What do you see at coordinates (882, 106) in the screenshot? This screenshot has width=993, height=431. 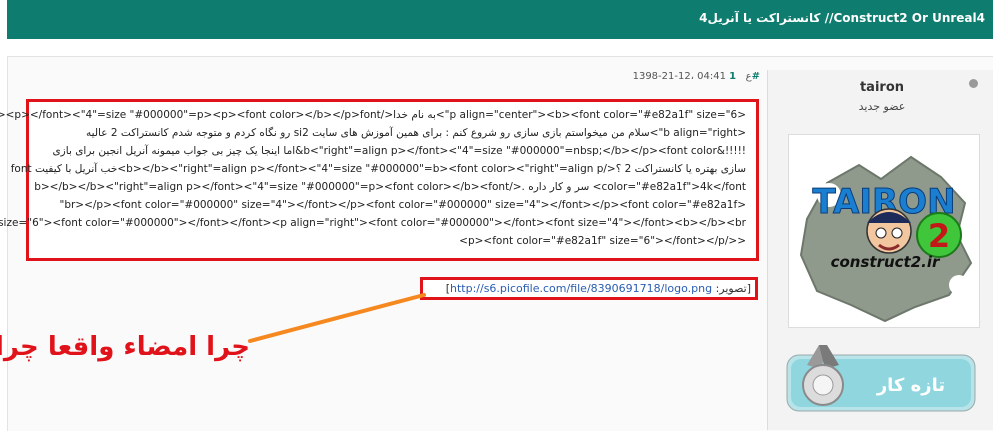 I see `user-rank: عضو جدید` at bounding box center [882, 106].